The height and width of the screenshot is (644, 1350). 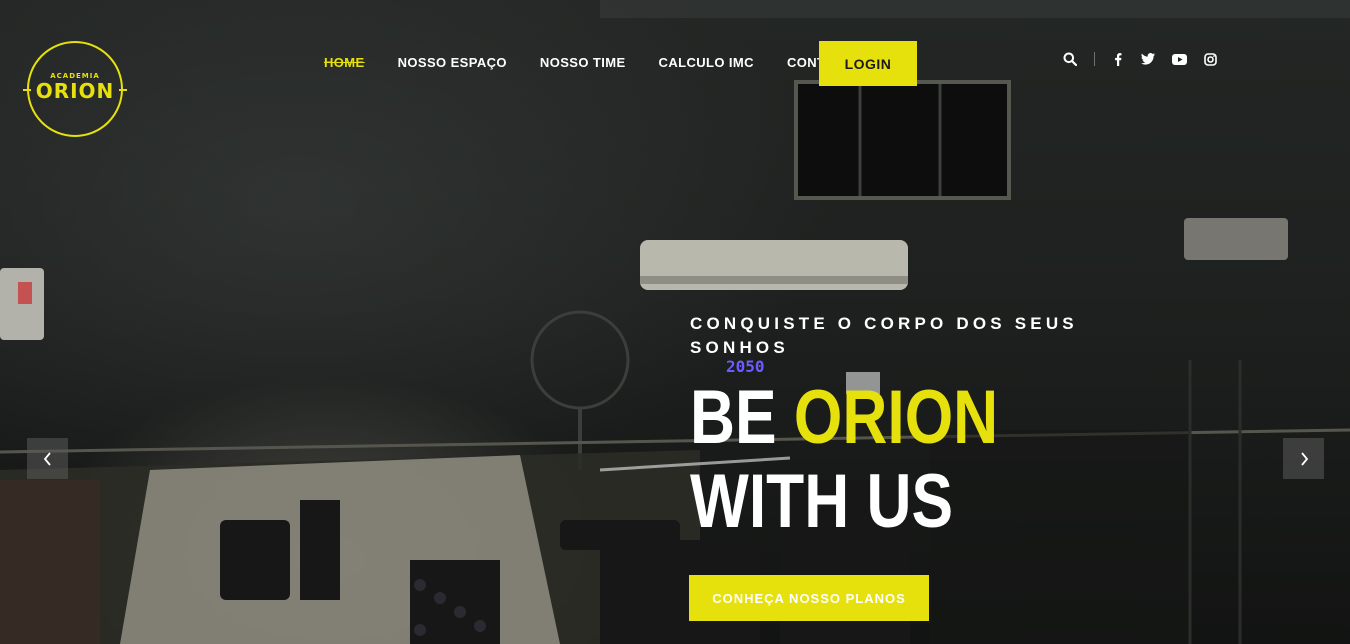 I want to click on site-logo: ACADEMIA ORION, so click(x=75, y=89).